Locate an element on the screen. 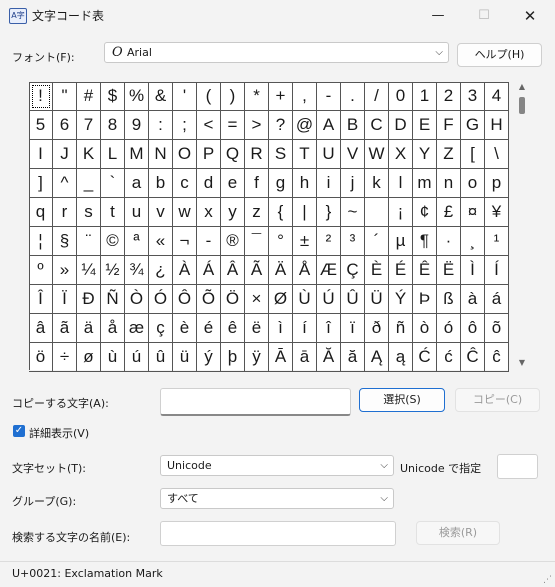 This screenshot has height=587, width=555. copy-chars-input is located at coordinates (255, 402).